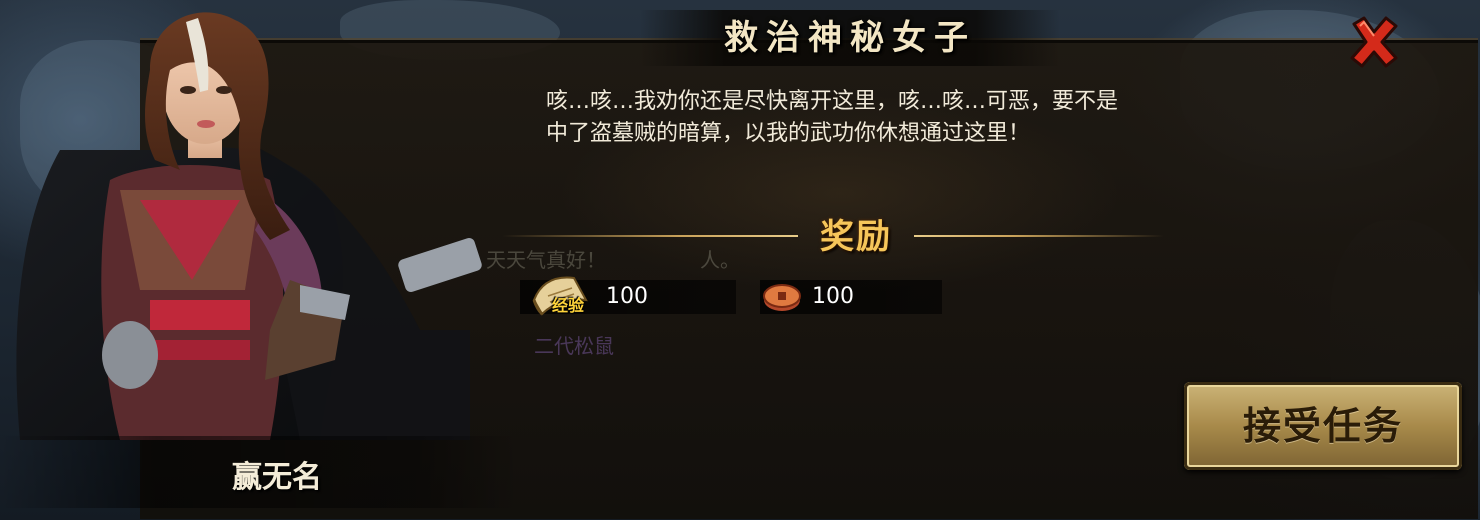 The image size is (1480, 520). What do you see at coordinates (574, 346) in the screenshot?
I see `background-player-name: 二代松鼠` at bounding box center [574, 346].